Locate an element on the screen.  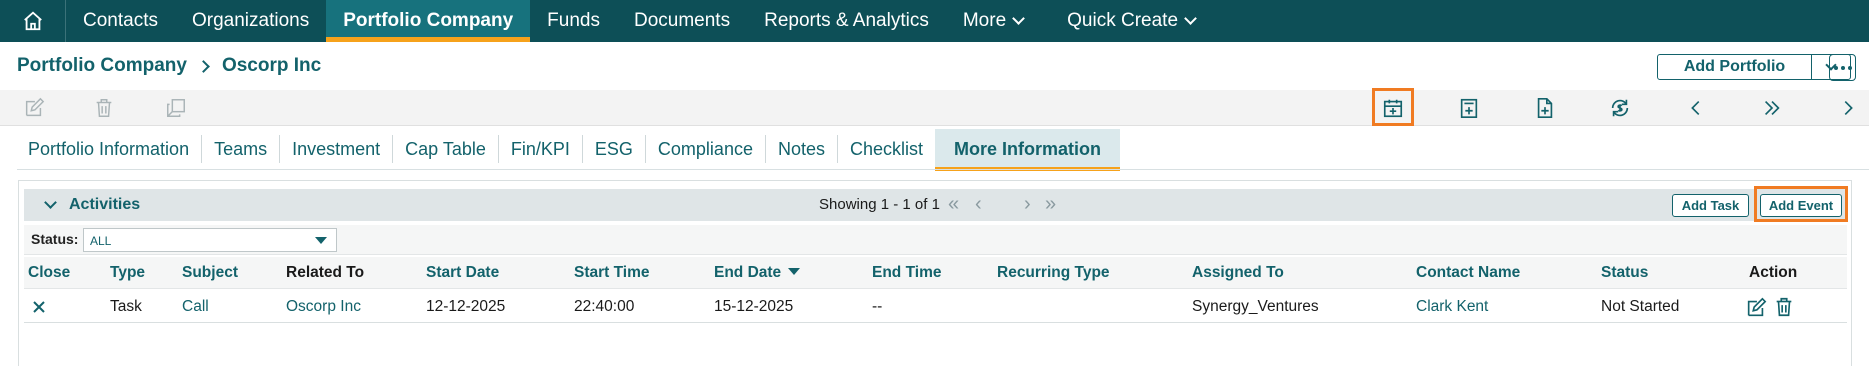
nav-label: Documents is located at coordinates (682, 20).